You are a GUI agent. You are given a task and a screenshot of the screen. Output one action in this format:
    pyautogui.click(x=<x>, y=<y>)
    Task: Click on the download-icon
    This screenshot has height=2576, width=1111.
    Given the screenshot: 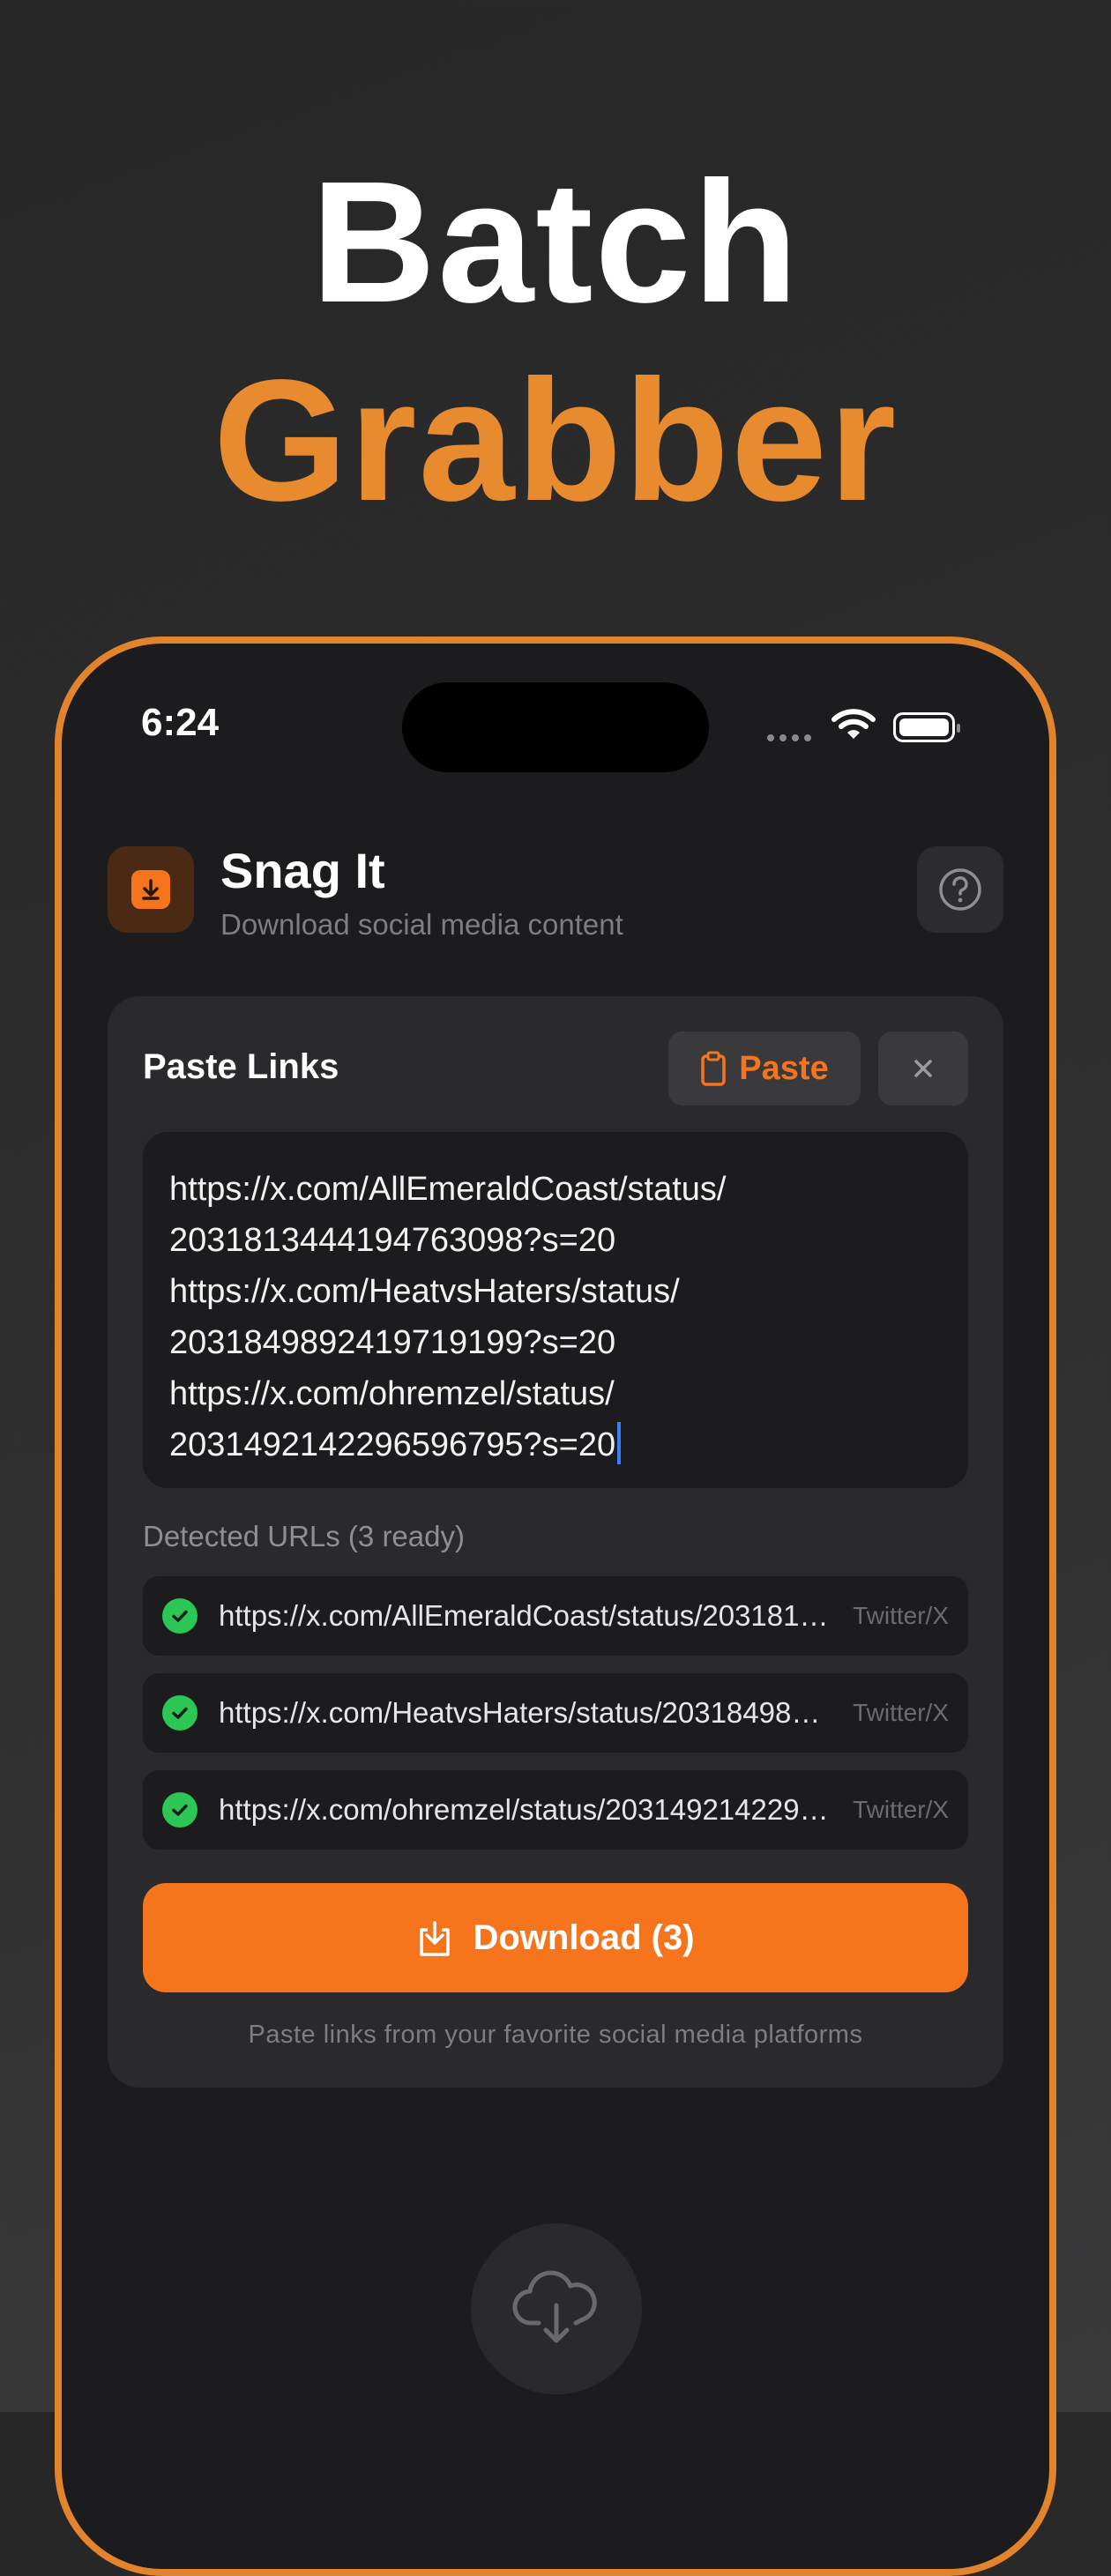 What is the action you would take?
    pyautogui.click(x=151, y=890)
    